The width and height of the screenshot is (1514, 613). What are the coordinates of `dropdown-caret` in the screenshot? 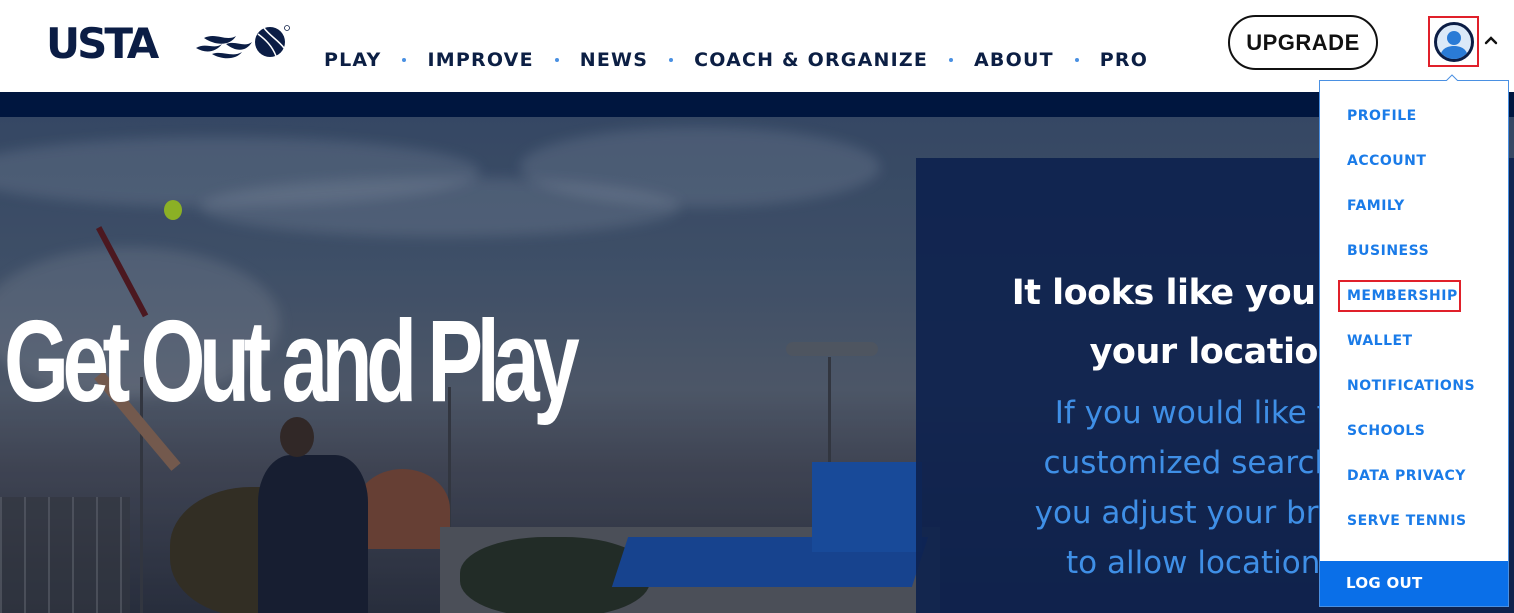 It's located at (1452, 78).